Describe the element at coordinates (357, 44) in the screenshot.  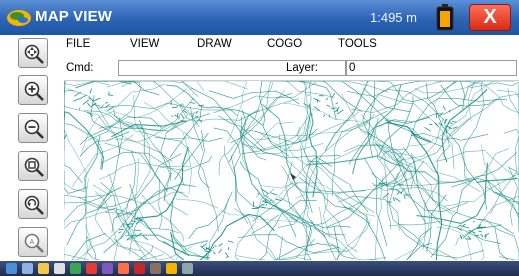
I see `menu-tools: TOOLS` at that location.